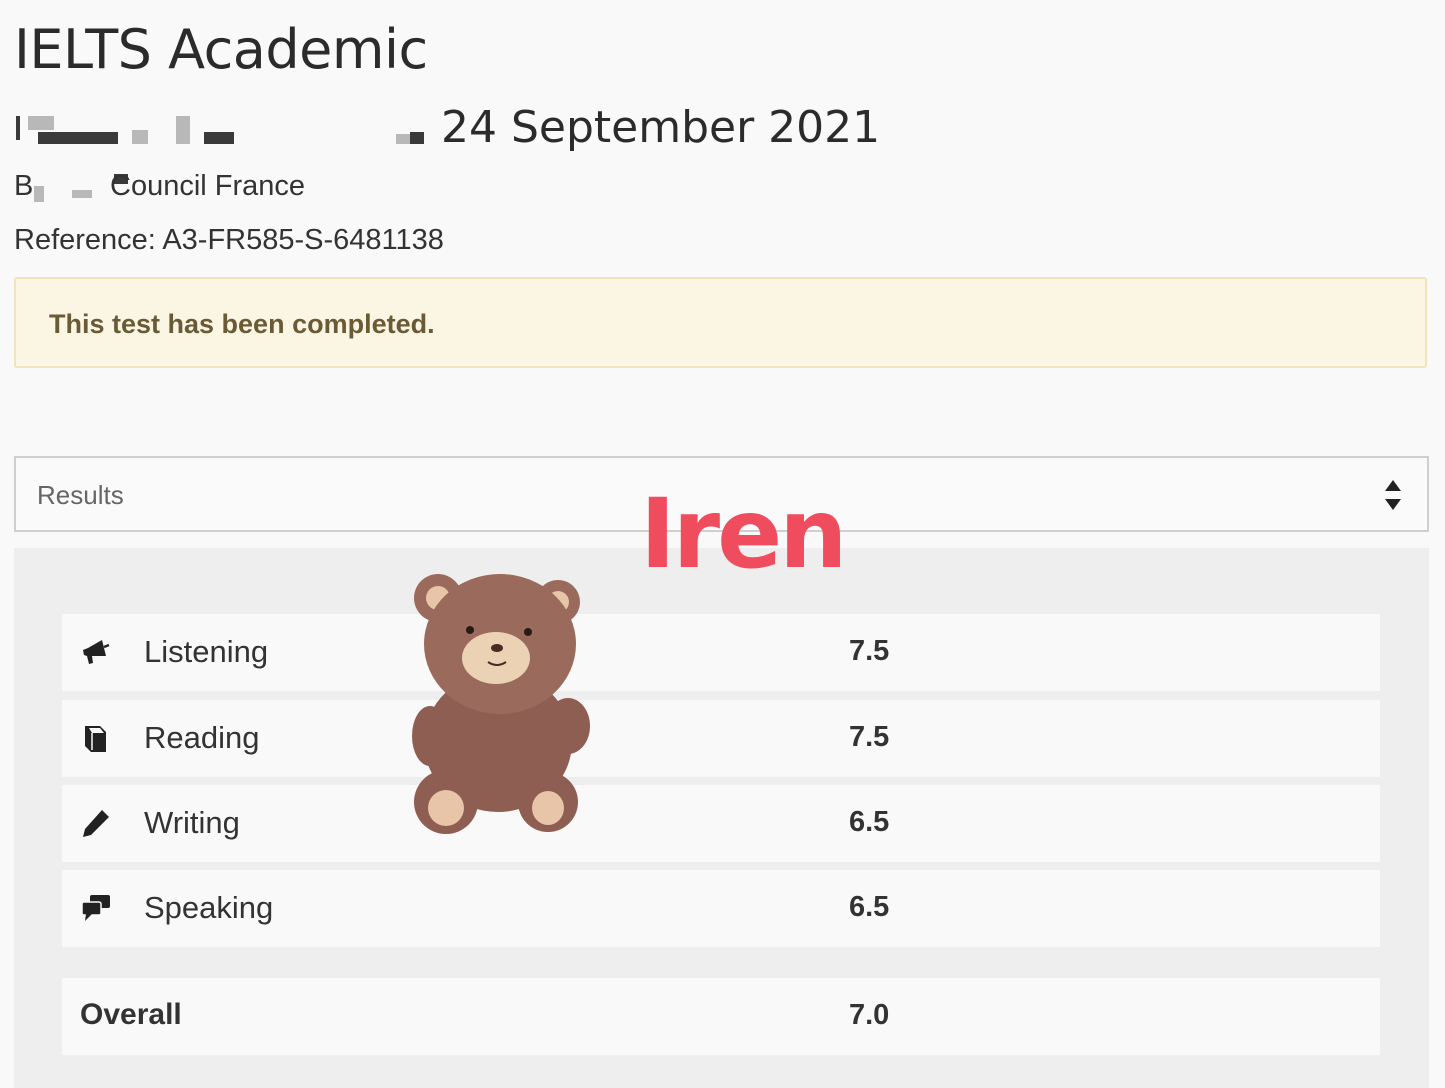 The width and height of the screenshot is (1445, 1088). I want to click on test-centre: B Council France, so click(214, 190).